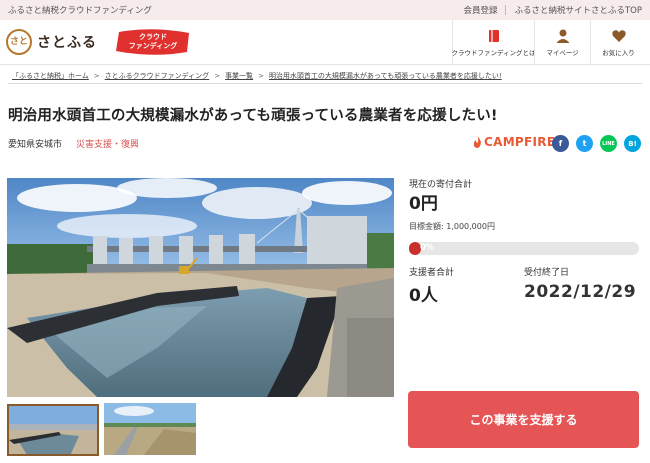  I want to click on divider, so click(506, 10).